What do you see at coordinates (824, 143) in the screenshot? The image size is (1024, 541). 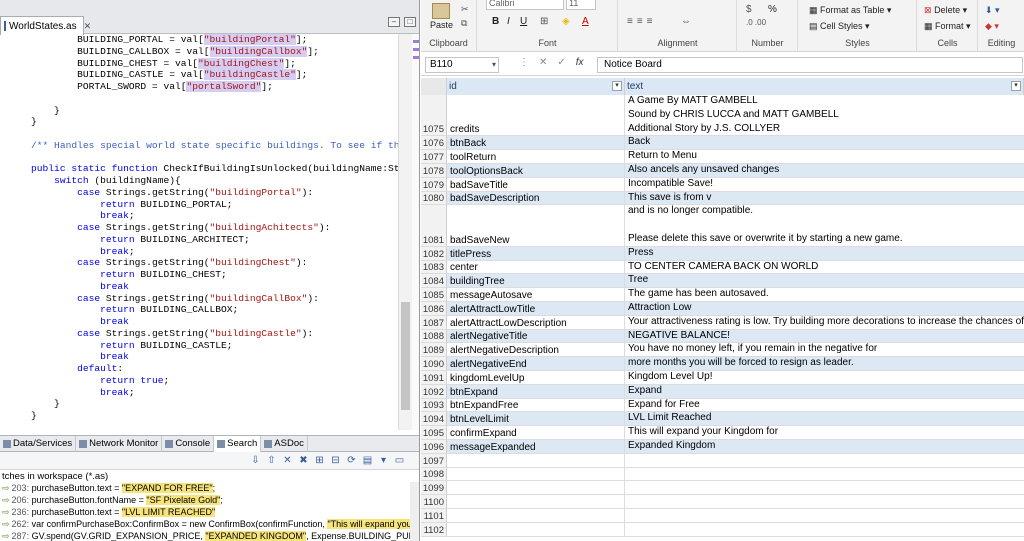 I see `cell-text: Back` at bounding box center [824, 143].